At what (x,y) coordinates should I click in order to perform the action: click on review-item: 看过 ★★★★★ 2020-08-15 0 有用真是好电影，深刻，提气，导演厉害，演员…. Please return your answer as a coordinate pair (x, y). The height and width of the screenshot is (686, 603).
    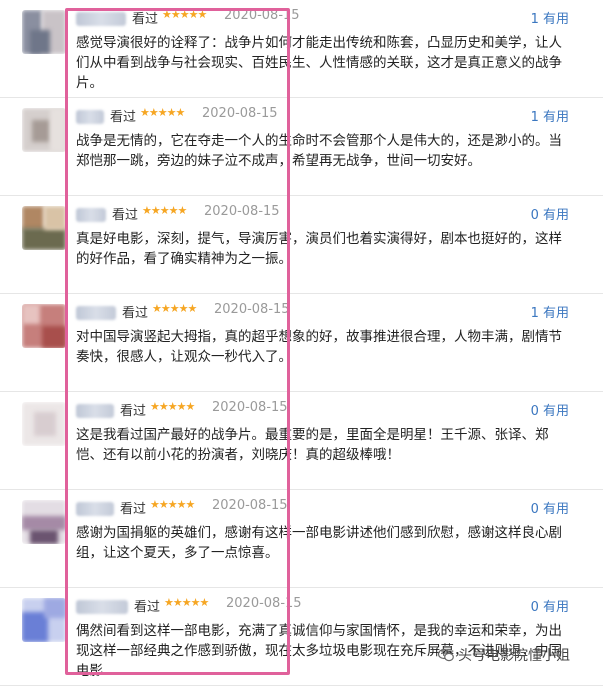
    Looking at the image, I should click on (301, 245).